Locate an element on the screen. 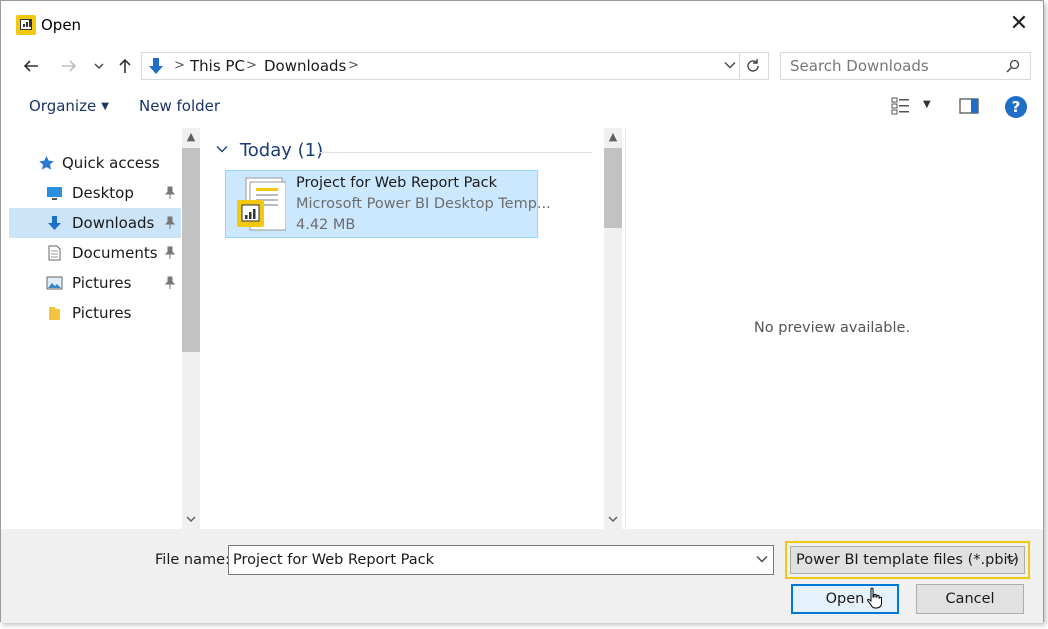 The height and width of the screenshot is (629, 1048). group-divider is located at coordinates (456, 152).